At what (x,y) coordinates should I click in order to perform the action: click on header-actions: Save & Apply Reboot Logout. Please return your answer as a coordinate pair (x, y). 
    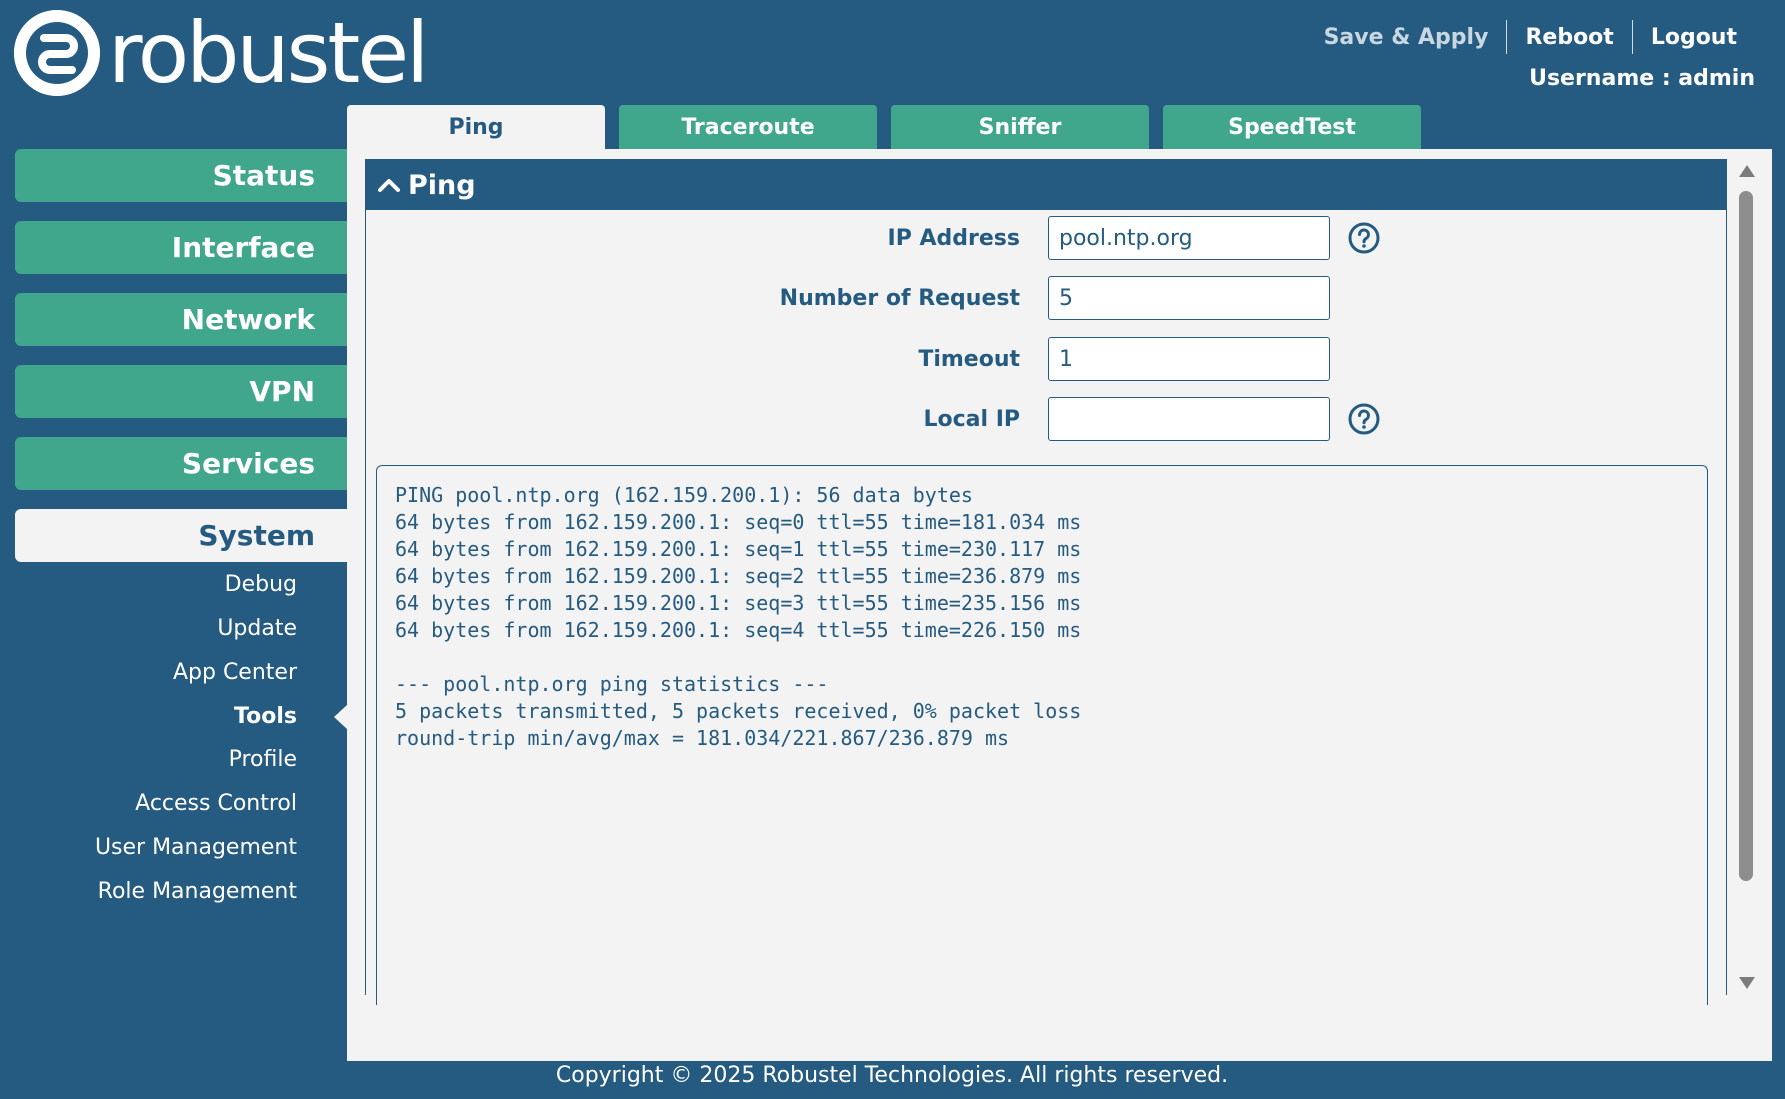
    Looking at the image, I should click on (1530, 37).